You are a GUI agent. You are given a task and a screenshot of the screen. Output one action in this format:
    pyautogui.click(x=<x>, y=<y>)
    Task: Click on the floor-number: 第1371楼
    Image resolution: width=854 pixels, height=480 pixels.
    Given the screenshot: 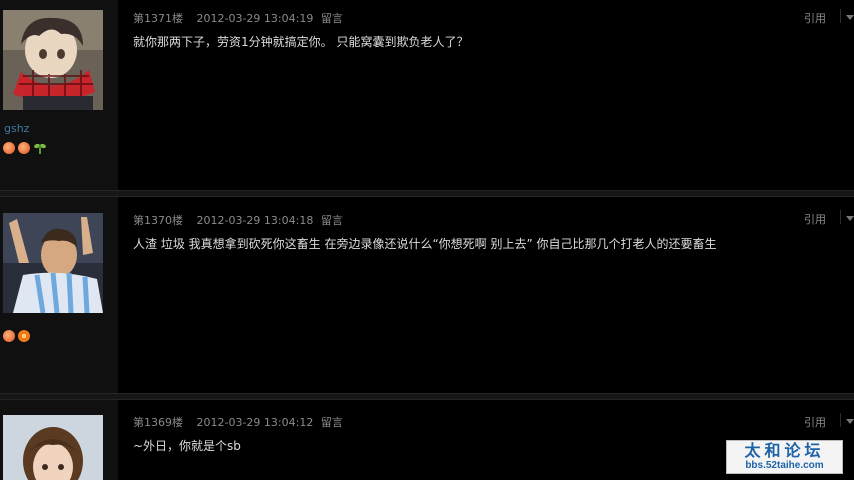 What is the action you would take?
    pyautogui.click(x=158, y=18)
    